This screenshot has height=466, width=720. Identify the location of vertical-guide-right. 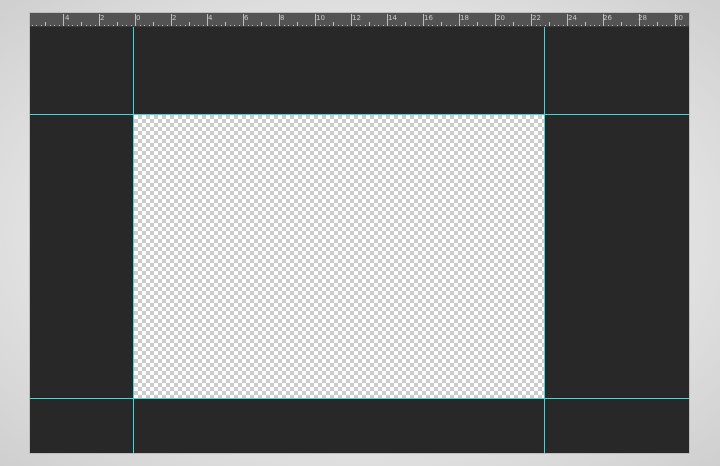
(544, 240).